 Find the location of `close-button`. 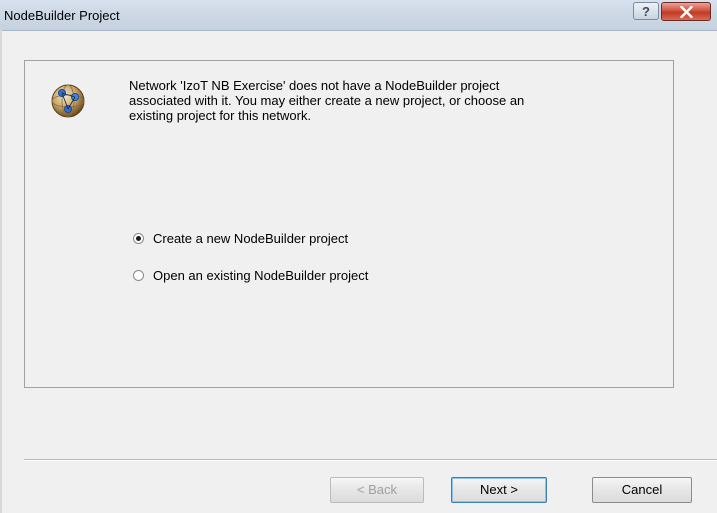

close-button is located at coordinates (686, 11).